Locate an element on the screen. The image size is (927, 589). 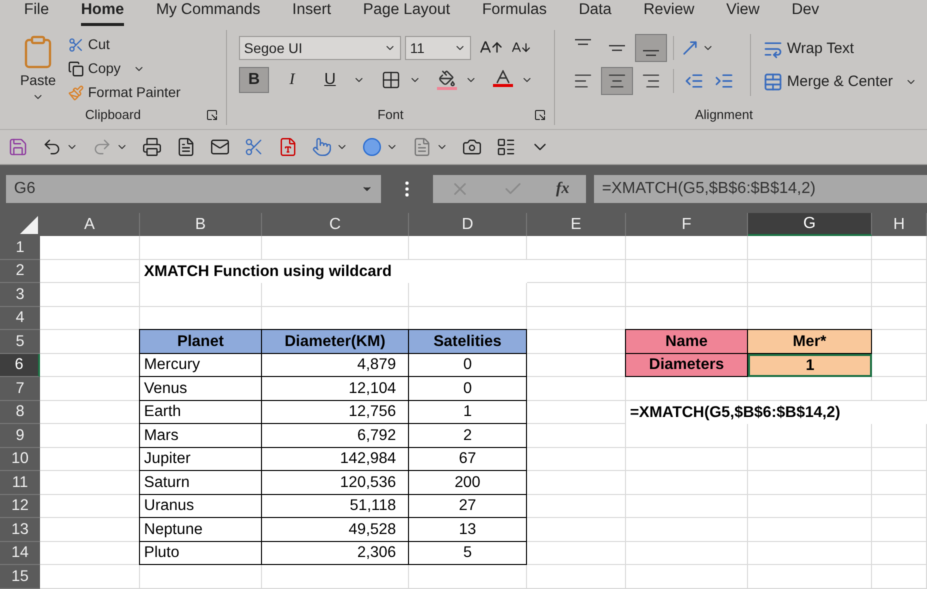
font-name-value: Segoe UI is located at coordinates (273, 48).